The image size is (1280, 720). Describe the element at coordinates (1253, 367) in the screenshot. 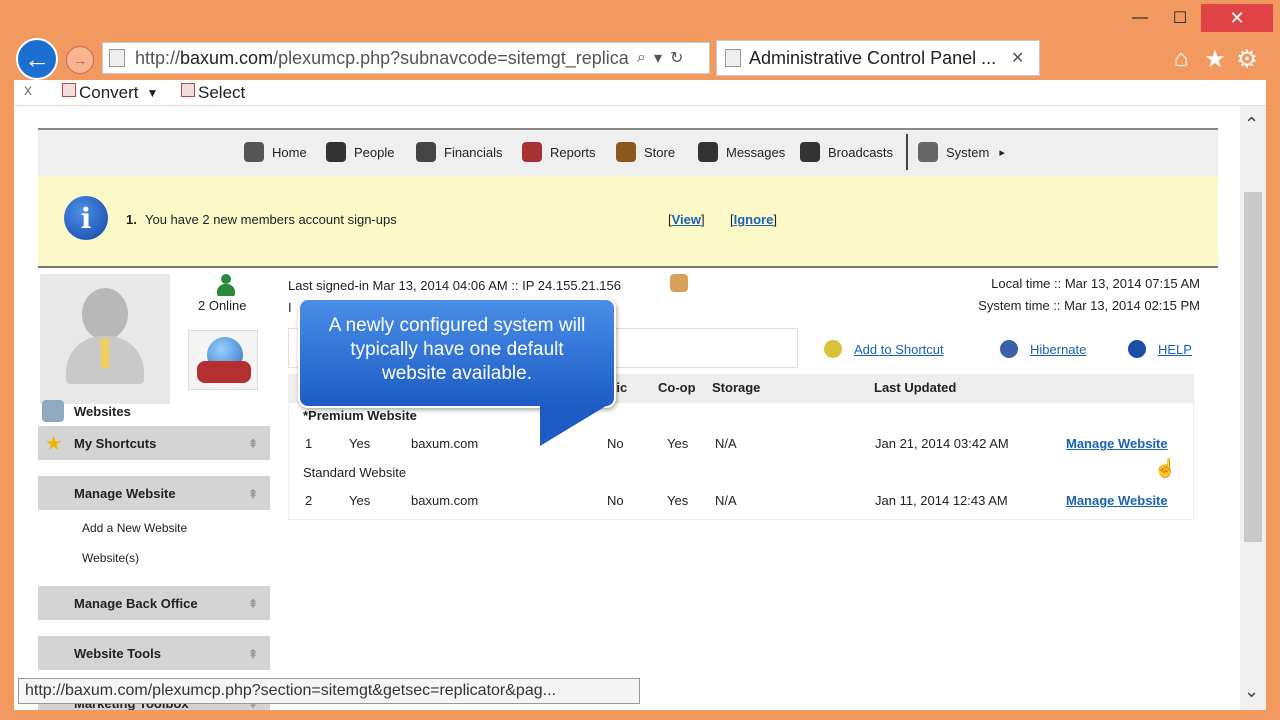

I see `scroll-thumb` at that location.